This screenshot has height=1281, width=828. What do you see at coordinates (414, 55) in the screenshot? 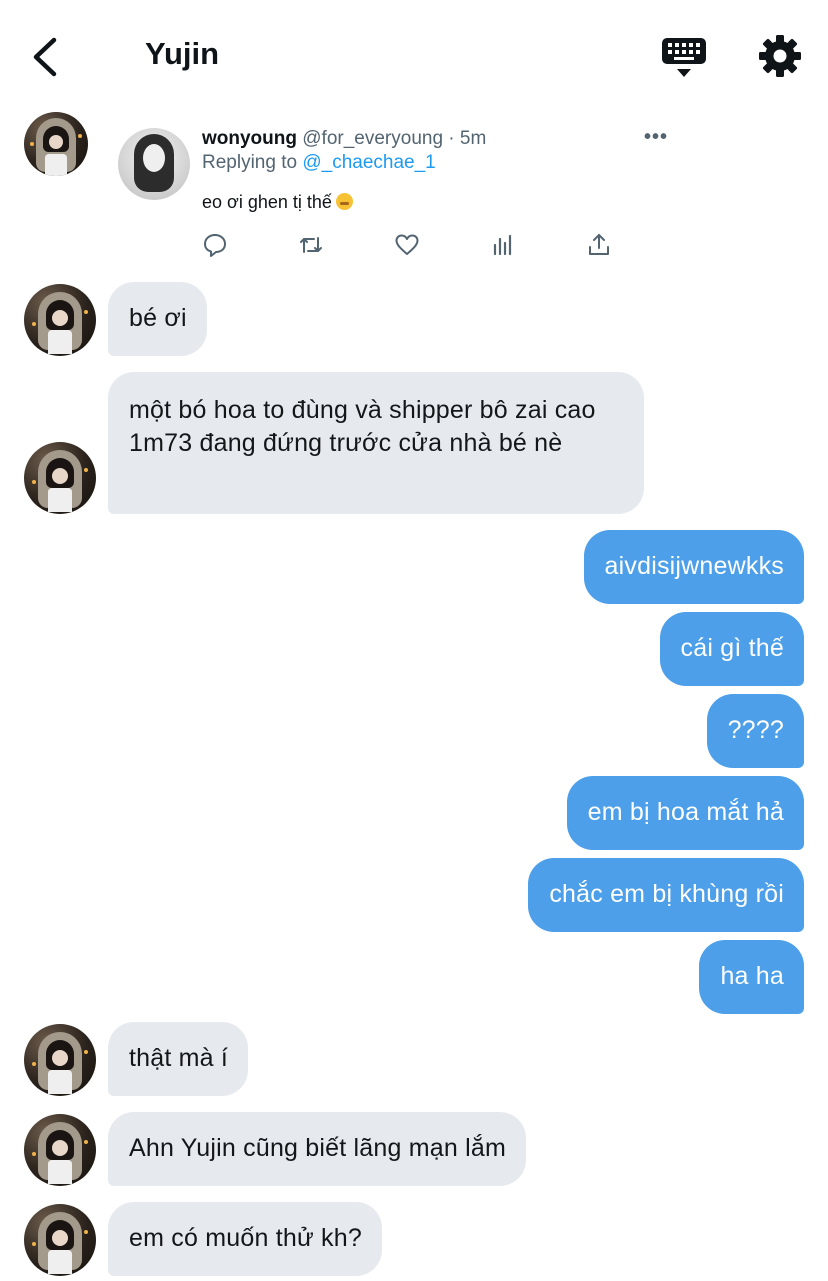
I see `conversation-header: Yujin` at bounding box center [414, 55].